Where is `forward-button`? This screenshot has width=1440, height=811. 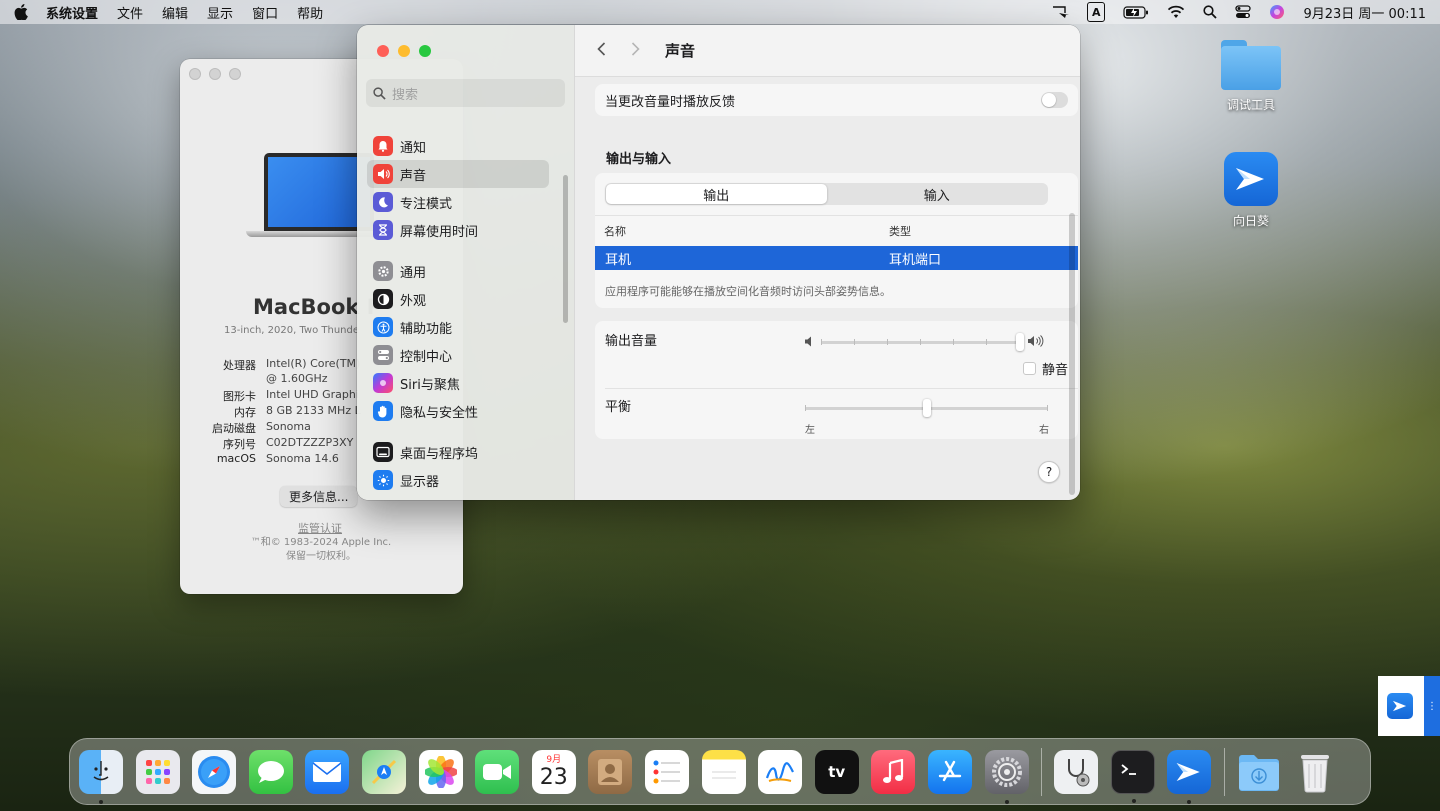 forward-button is located at coordinates (648, 50).